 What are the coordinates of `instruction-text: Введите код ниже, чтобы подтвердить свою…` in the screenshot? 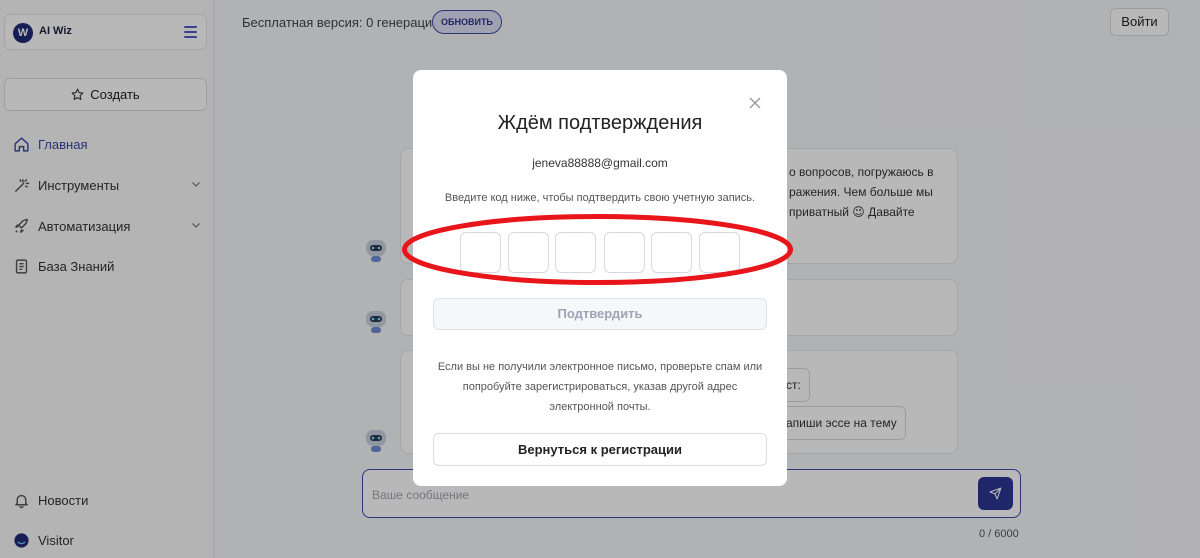 It's located at (600, 198).